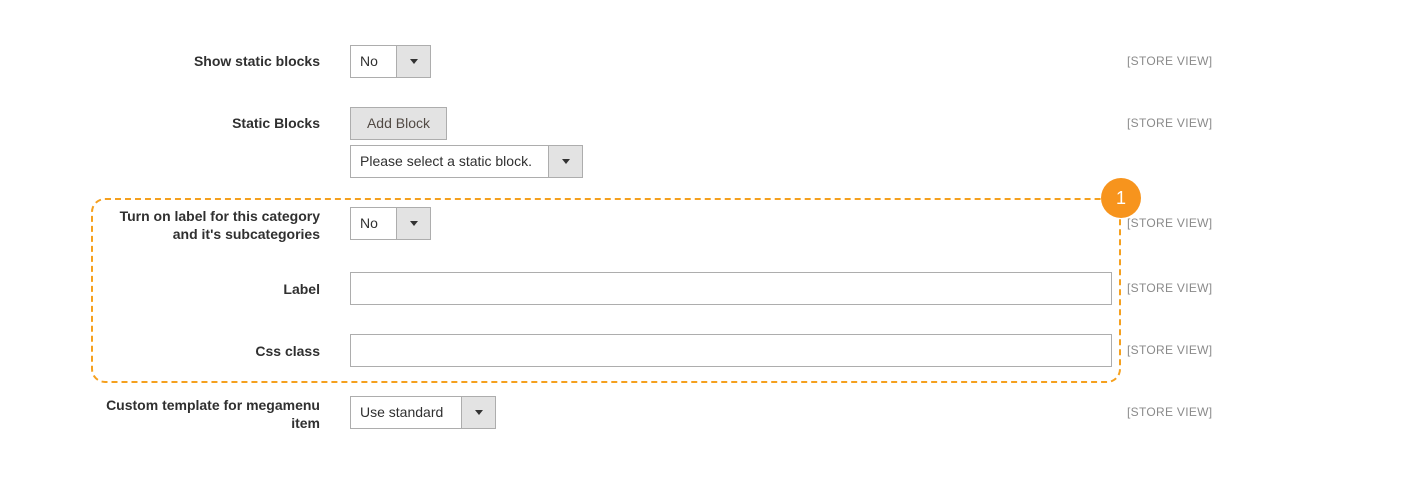 The height and width of the screenshot is (492, 1416). What do you see at coordinates (219, 216) in the screenshot?
I see `turn-on-label-label-line1: Turn on label for this category` at bounding box center [219, 216].